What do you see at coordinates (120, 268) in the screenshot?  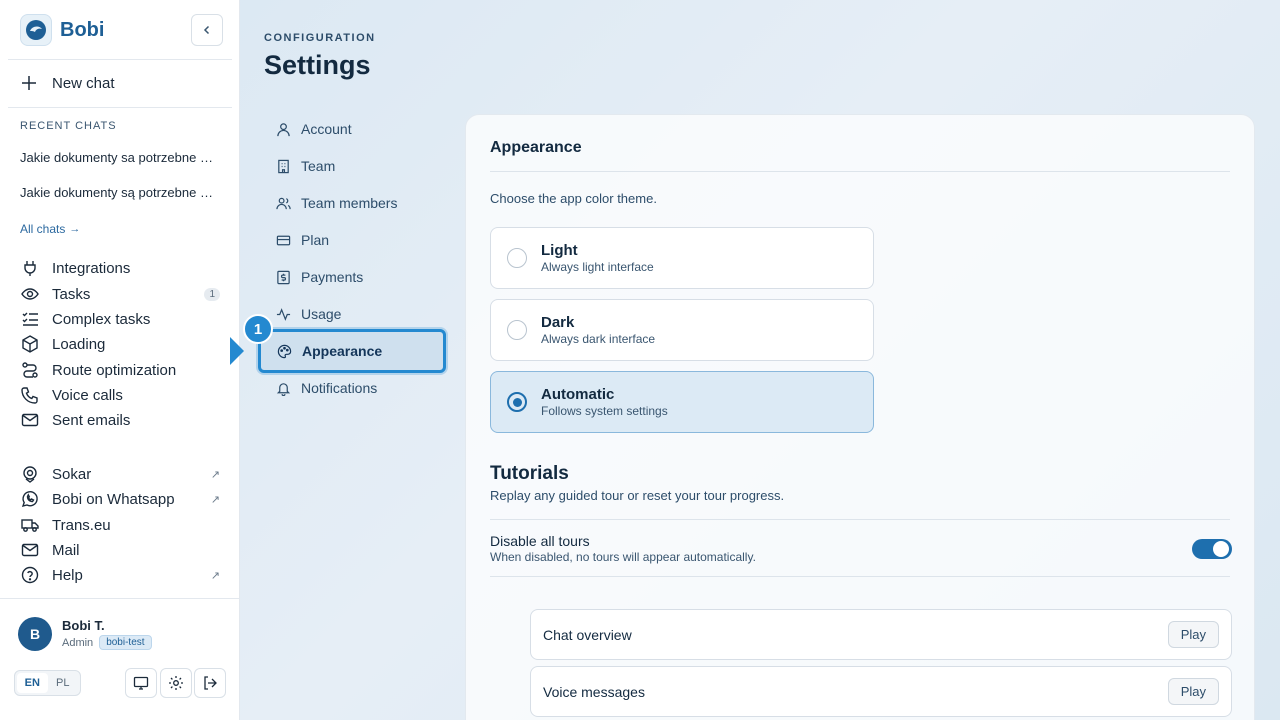 I see `sidebar-item-integrations: Integrations` at bounding box center [120, 268].